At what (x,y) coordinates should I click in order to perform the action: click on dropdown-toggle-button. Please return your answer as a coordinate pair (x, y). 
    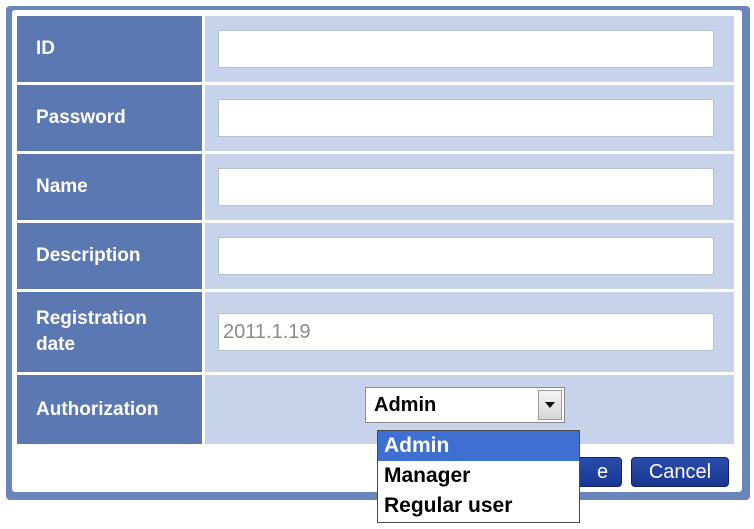
    Looking at the image, I should click on (550, 405).